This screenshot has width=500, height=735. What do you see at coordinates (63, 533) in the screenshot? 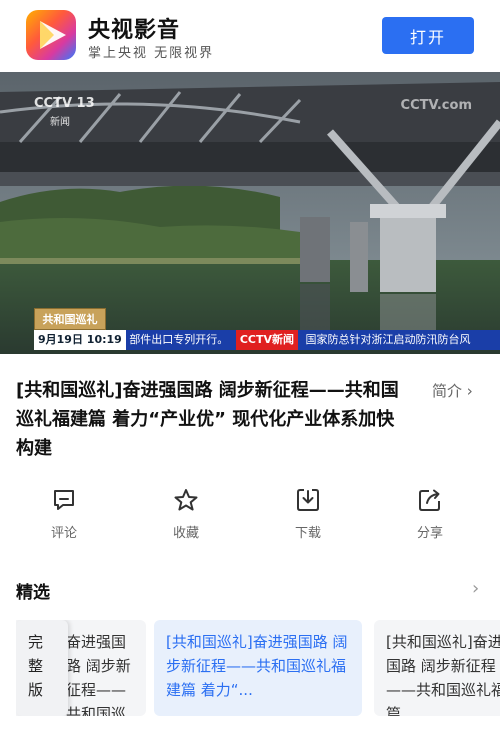
I see `comment-label: 评论` at bounding box center [63, 533].